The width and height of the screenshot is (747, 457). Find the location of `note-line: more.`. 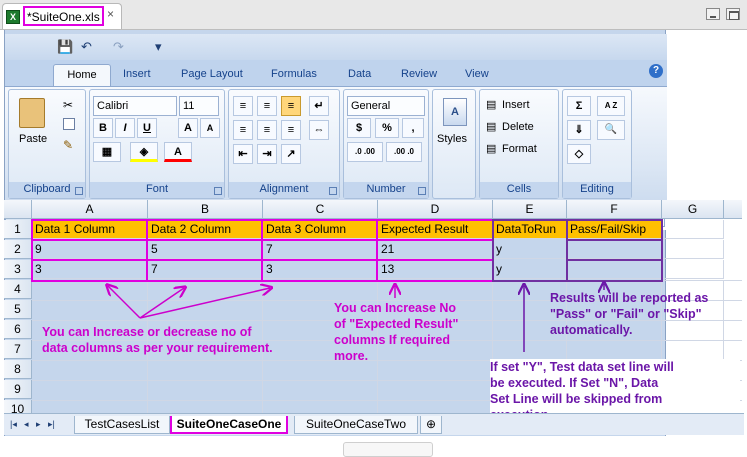

note-line: more. is located at coordinates (351, 356).